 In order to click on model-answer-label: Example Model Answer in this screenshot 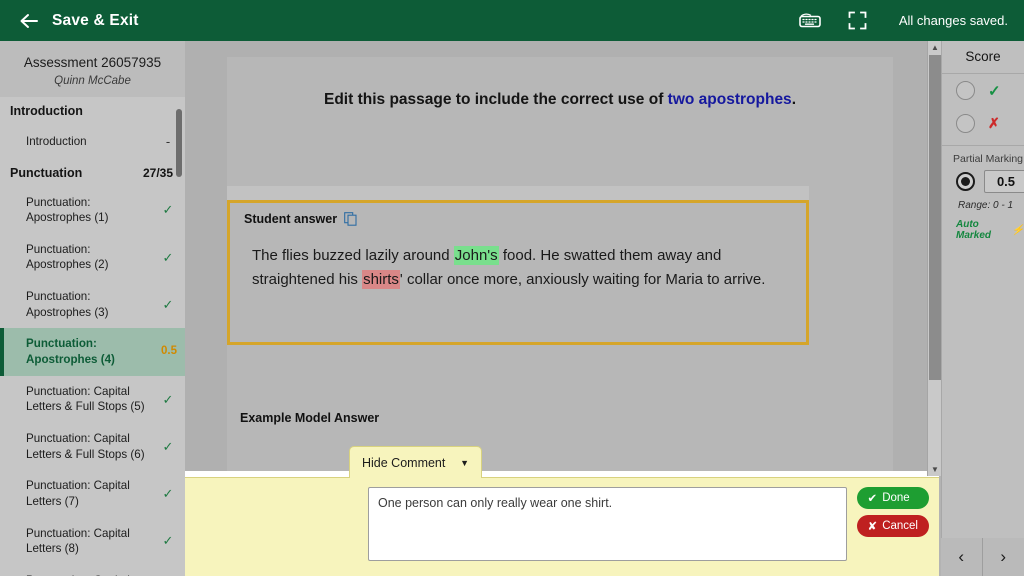, I will do `click(310, 418)`.